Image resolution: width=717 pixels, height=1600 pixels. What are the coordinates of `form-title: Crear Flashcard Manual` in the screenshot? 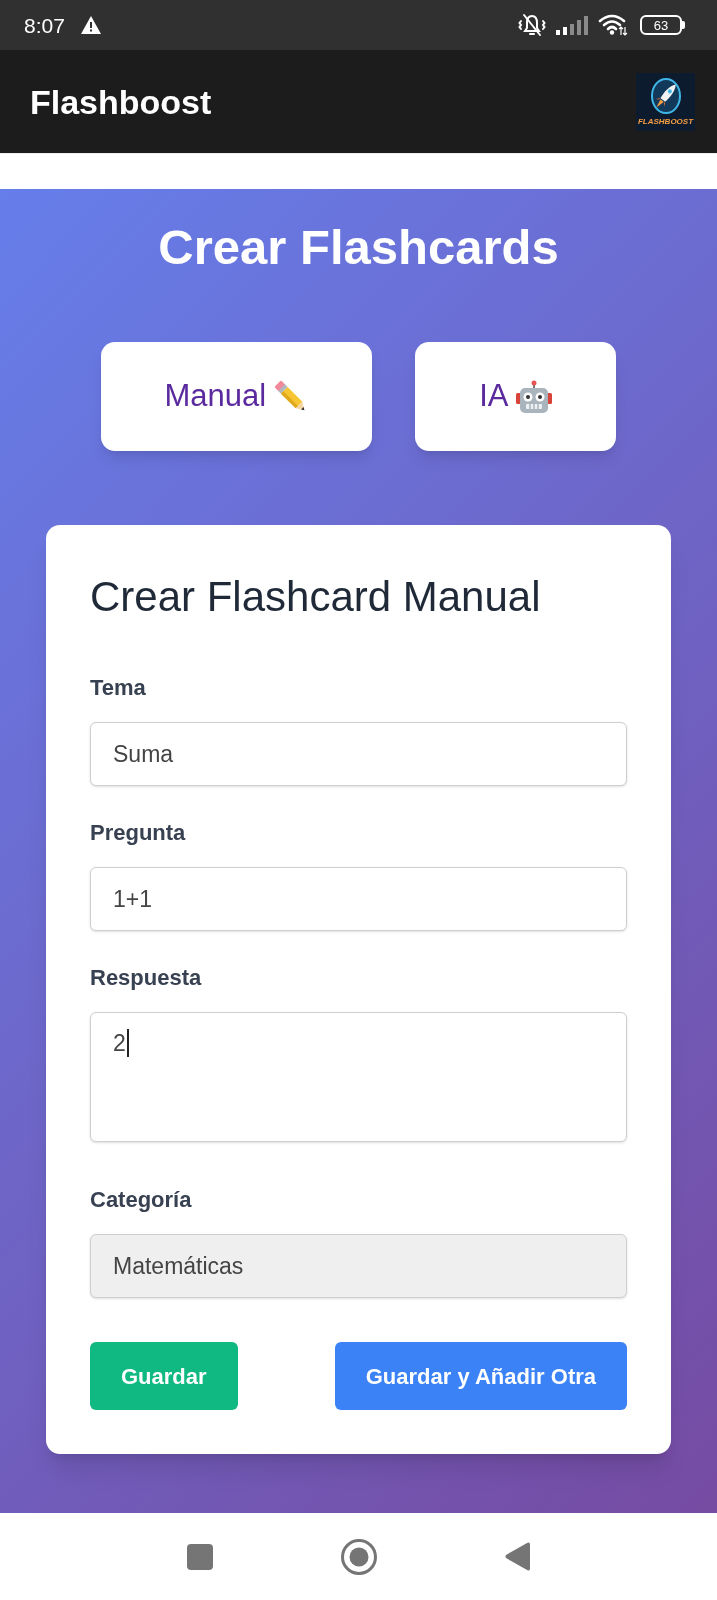 It's located at (316, 597).